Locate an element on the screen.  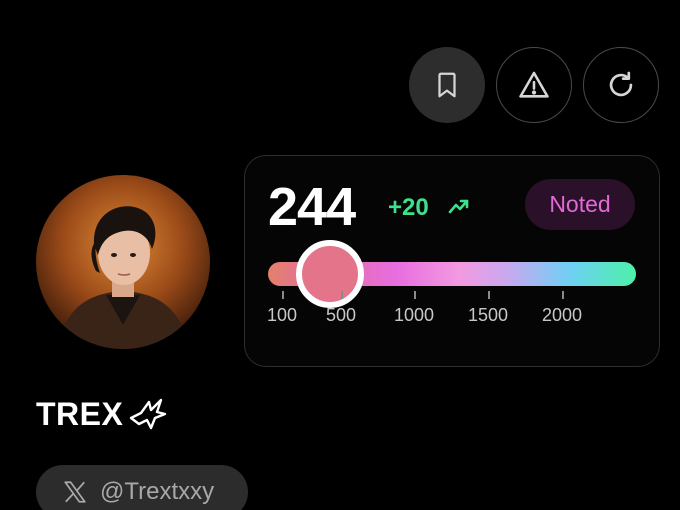
warning-triangle-icon is located at coordinates (534, 84).